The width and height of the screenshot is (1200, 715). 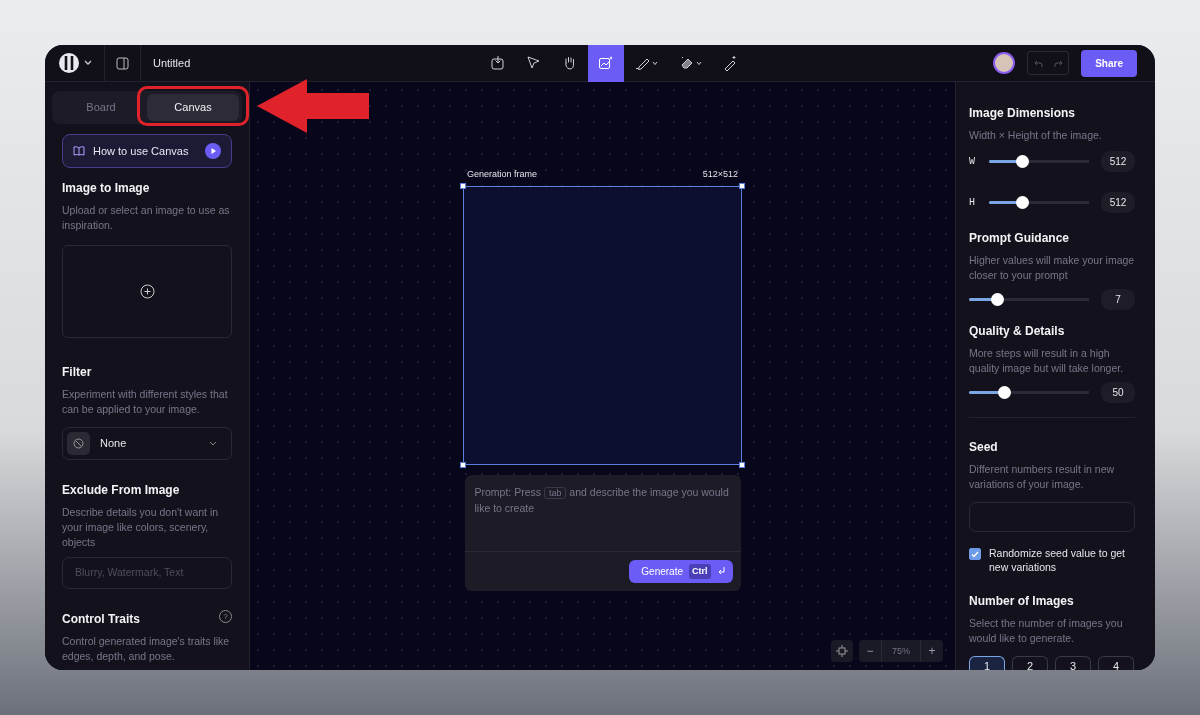 What do you see at coordinates (1004, 63) in the screenshot?
I see `user-avatar` at bounding box center [1004, 63].